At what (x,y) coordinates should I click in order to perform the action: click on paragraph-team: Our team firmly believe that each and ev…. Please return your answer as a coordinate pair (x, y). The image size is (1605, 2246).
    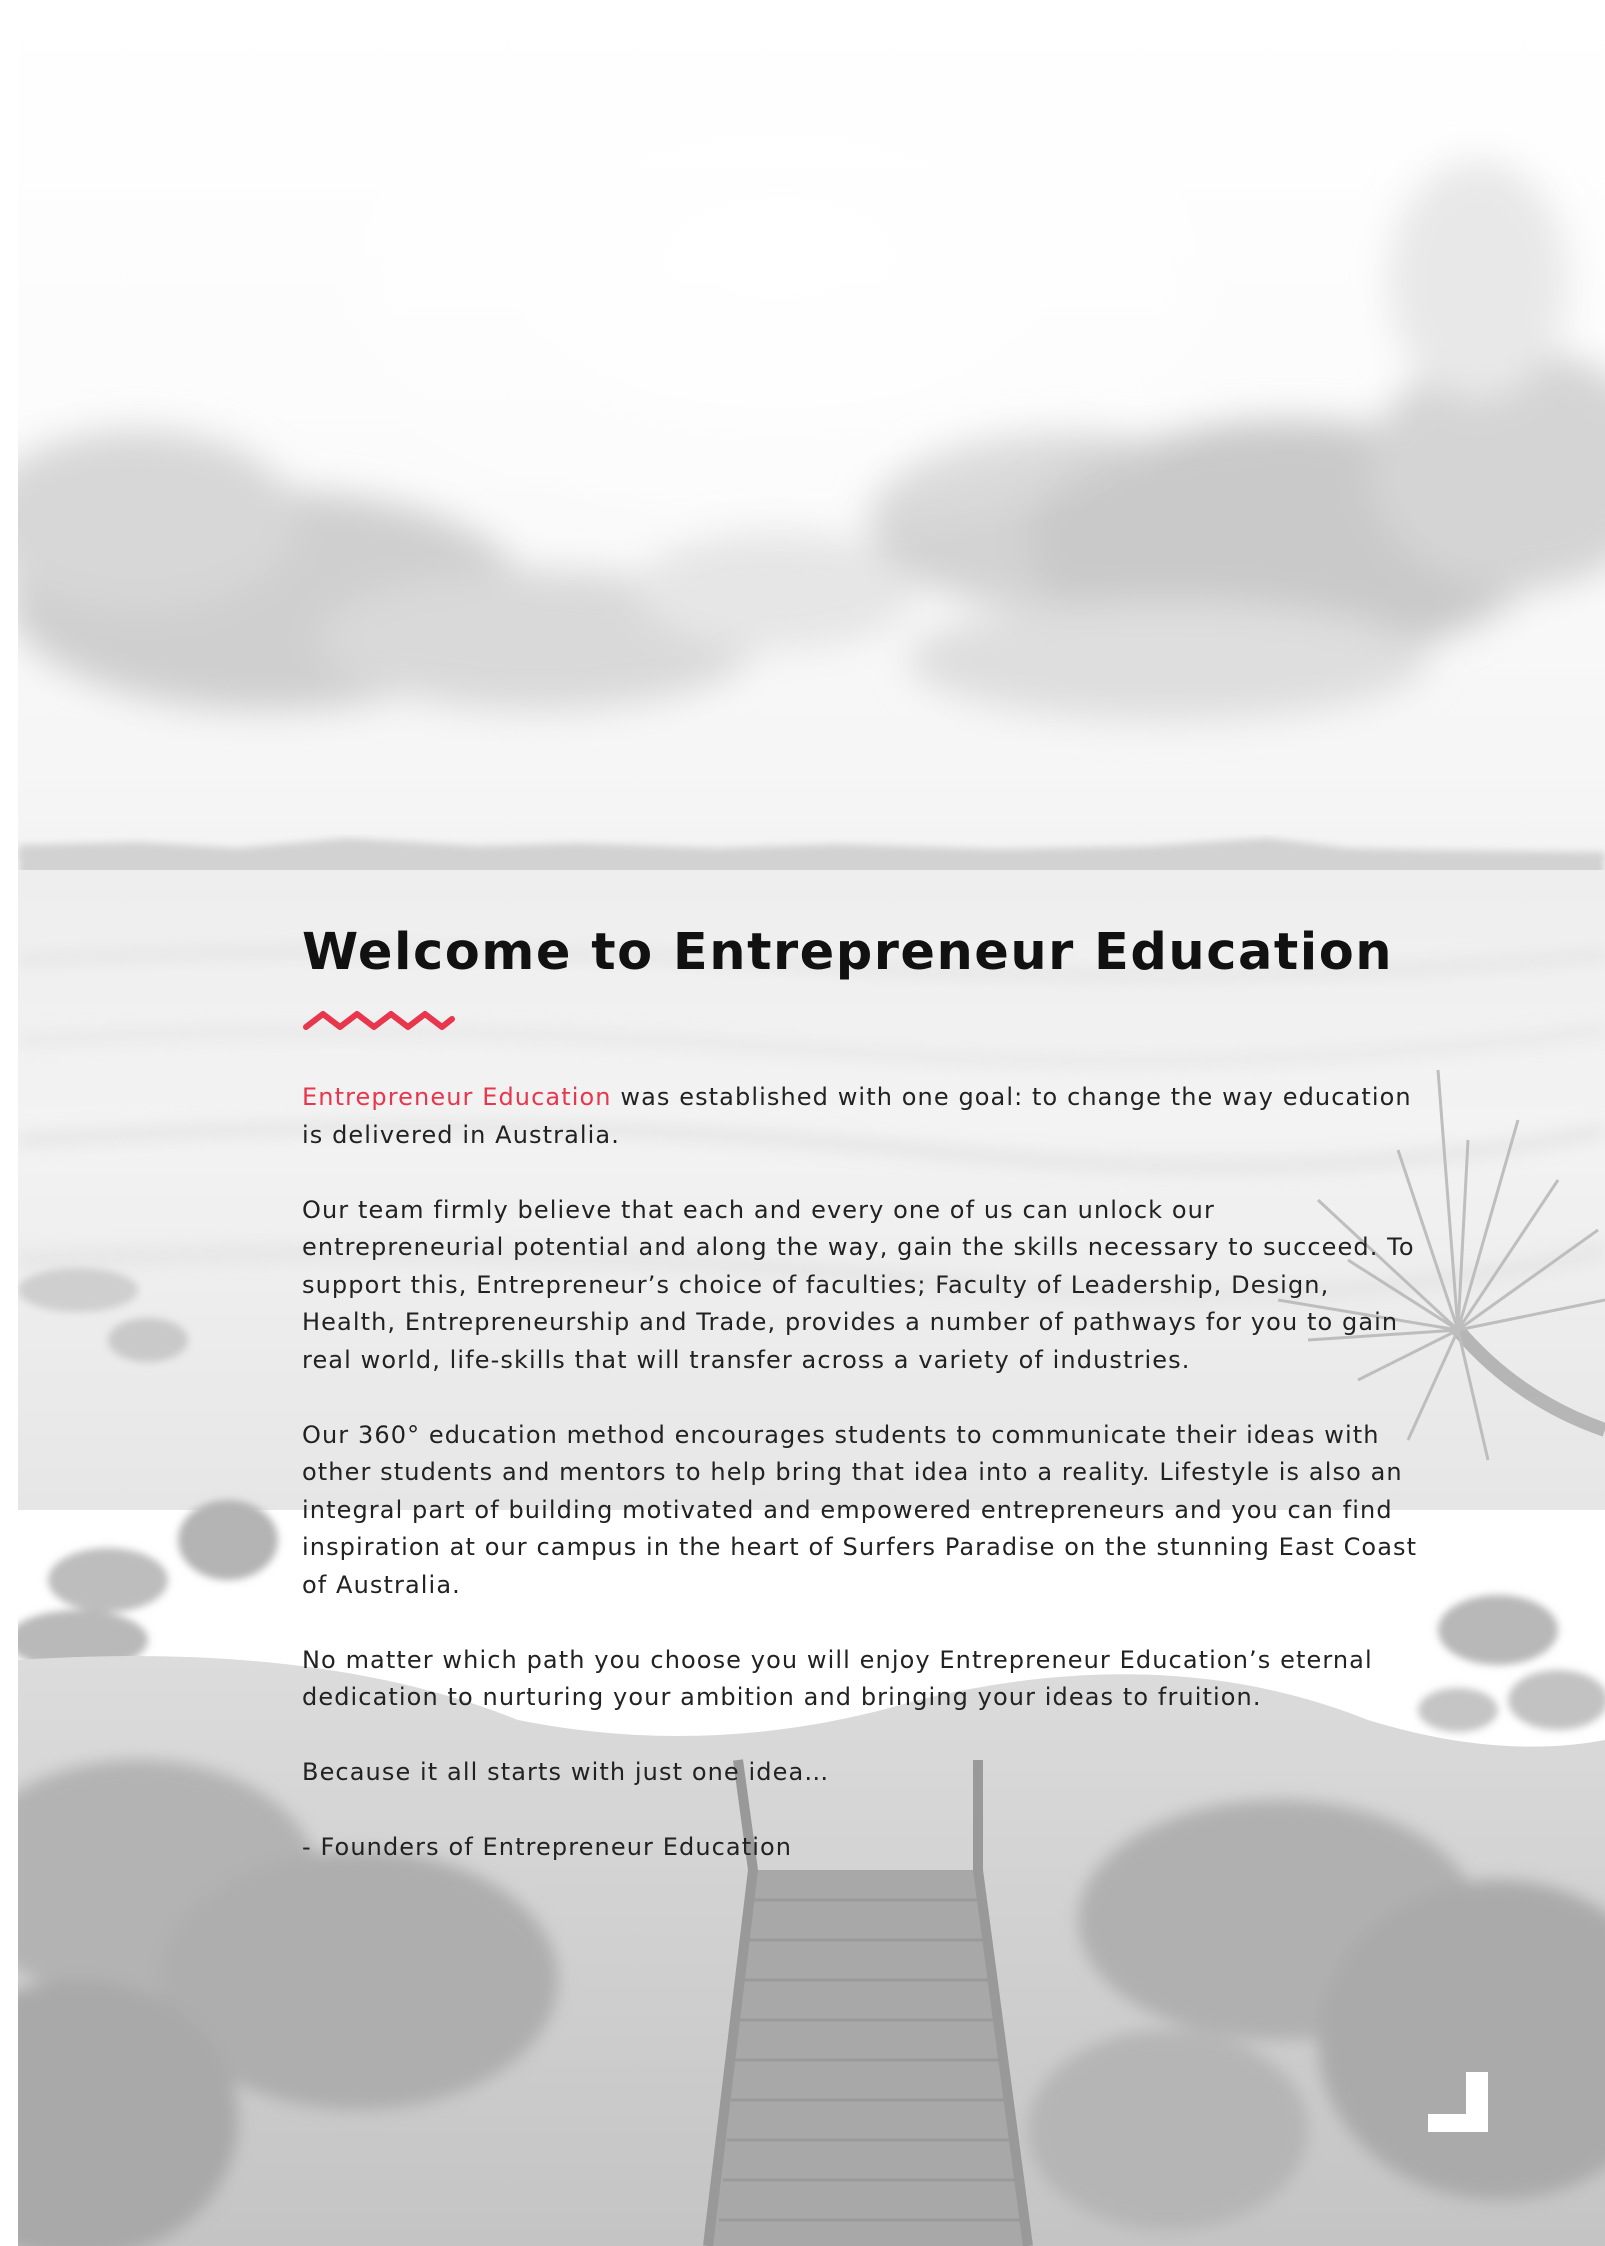
    Looking at the image, I should click on (858, 1284).